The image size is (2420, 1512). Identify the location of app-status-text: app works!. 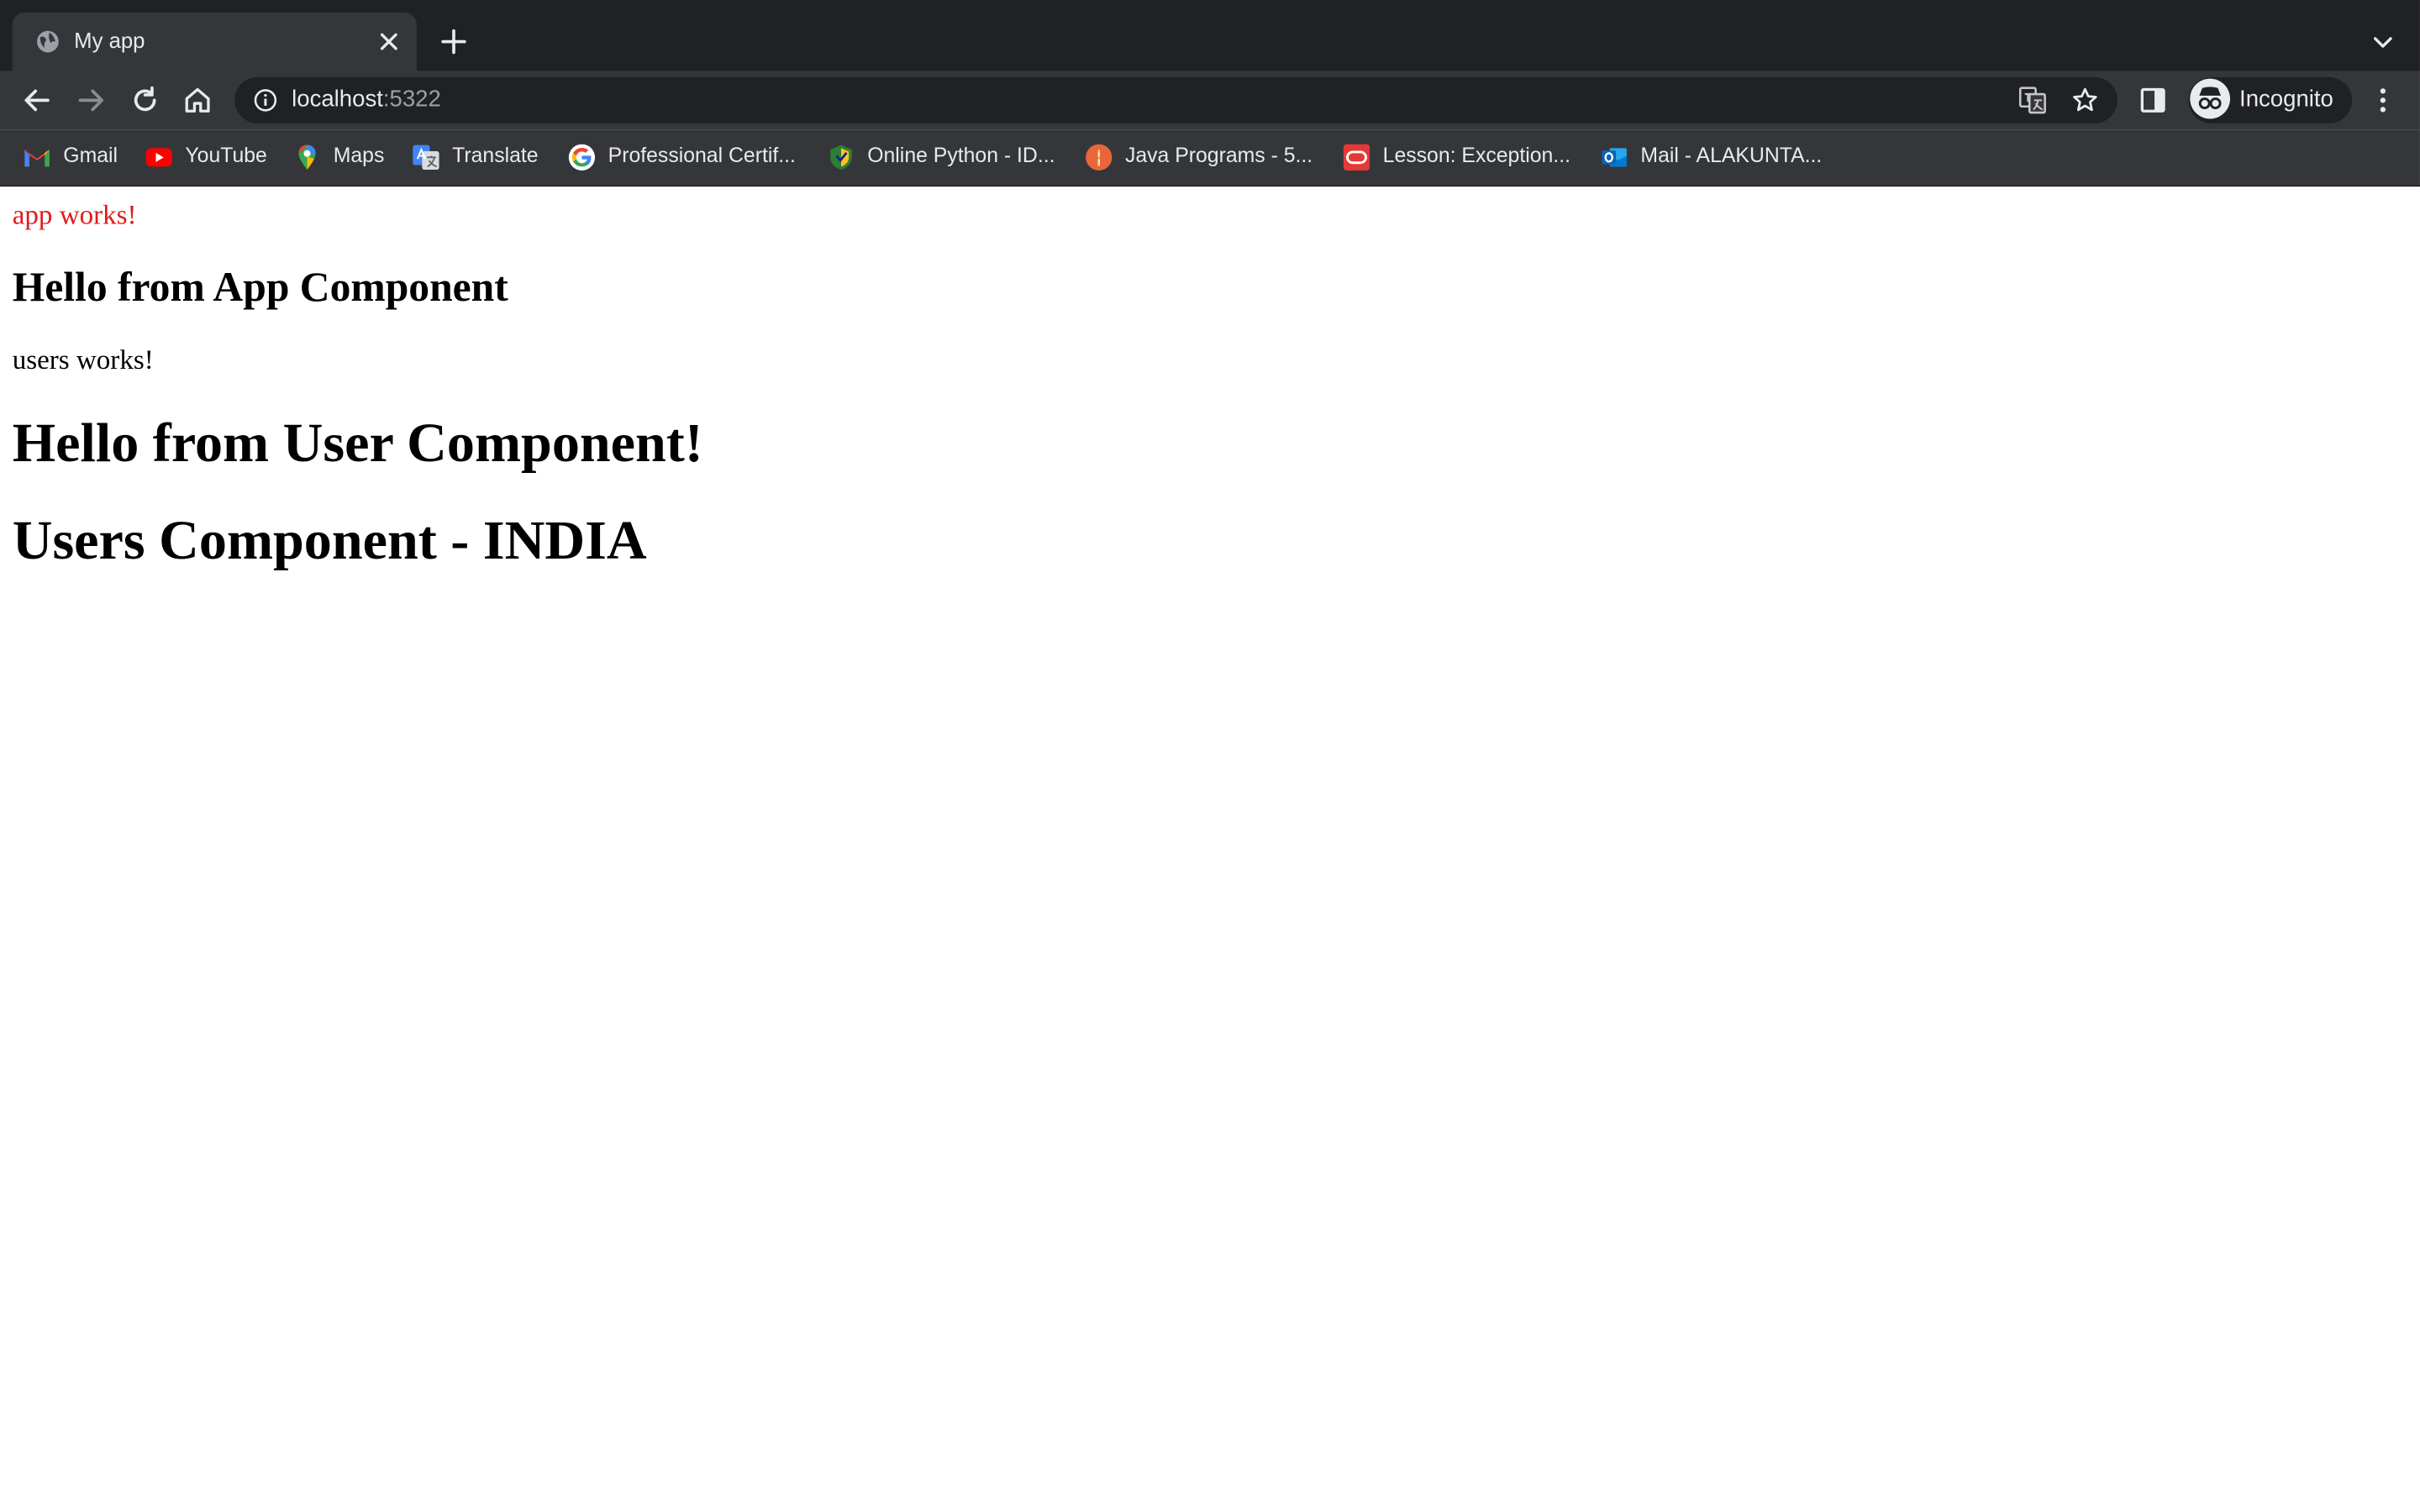
(75, 214).